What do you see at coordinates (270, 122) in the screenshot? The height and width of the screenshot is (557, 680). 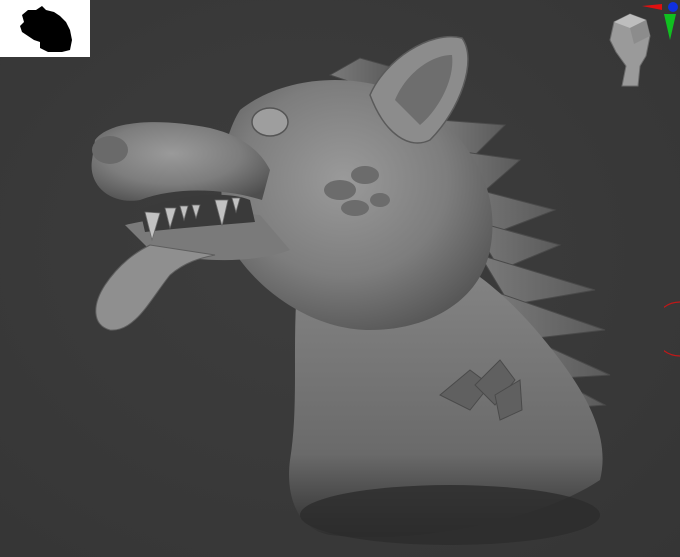 I see `eye` at bounding box center [270, 122].